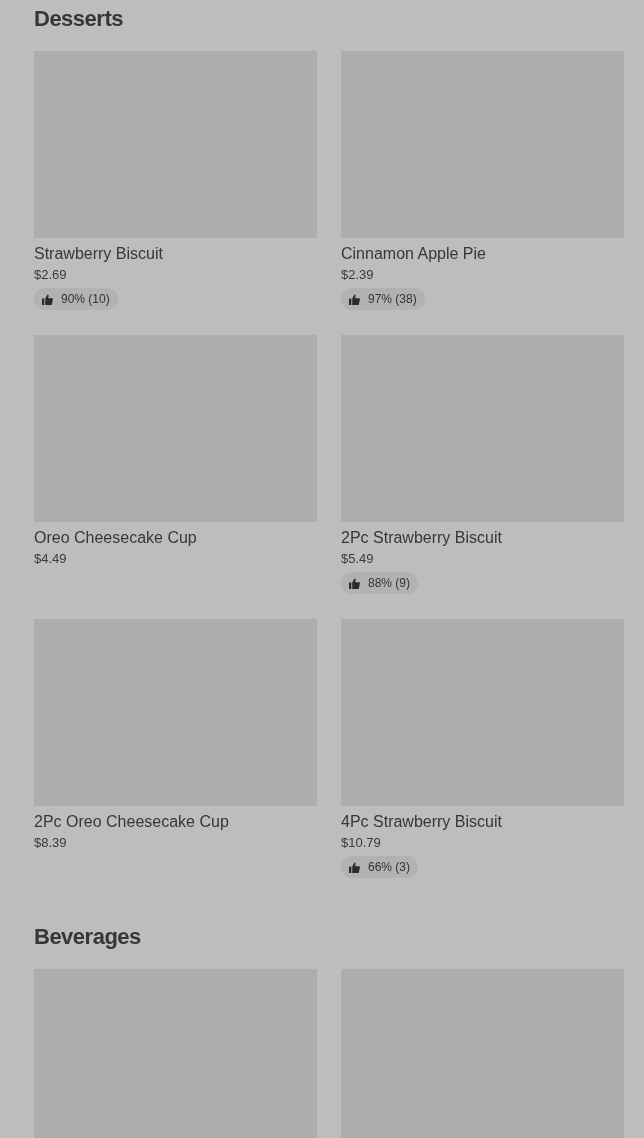 This screenshot has width=644, height=1138. What do you see at coordinates (50, 843) in the screenshot?
I see `item-price: $8.39` at bounding box center [50, 843].